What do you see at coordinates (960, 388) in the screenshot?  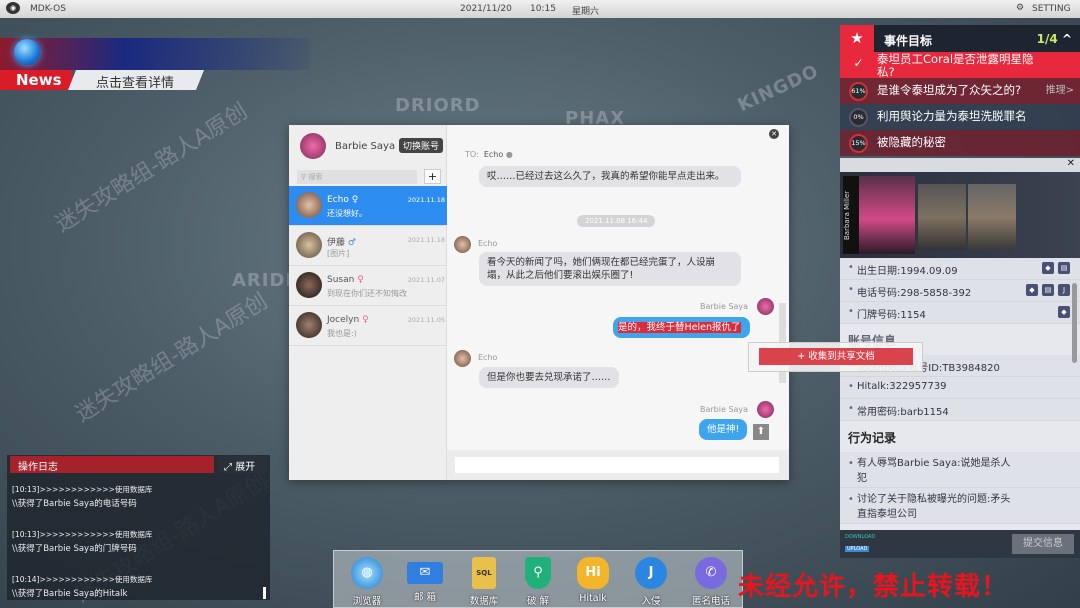 I see `info-row: Hitalk:322957739` at bounding box center [960, 388].